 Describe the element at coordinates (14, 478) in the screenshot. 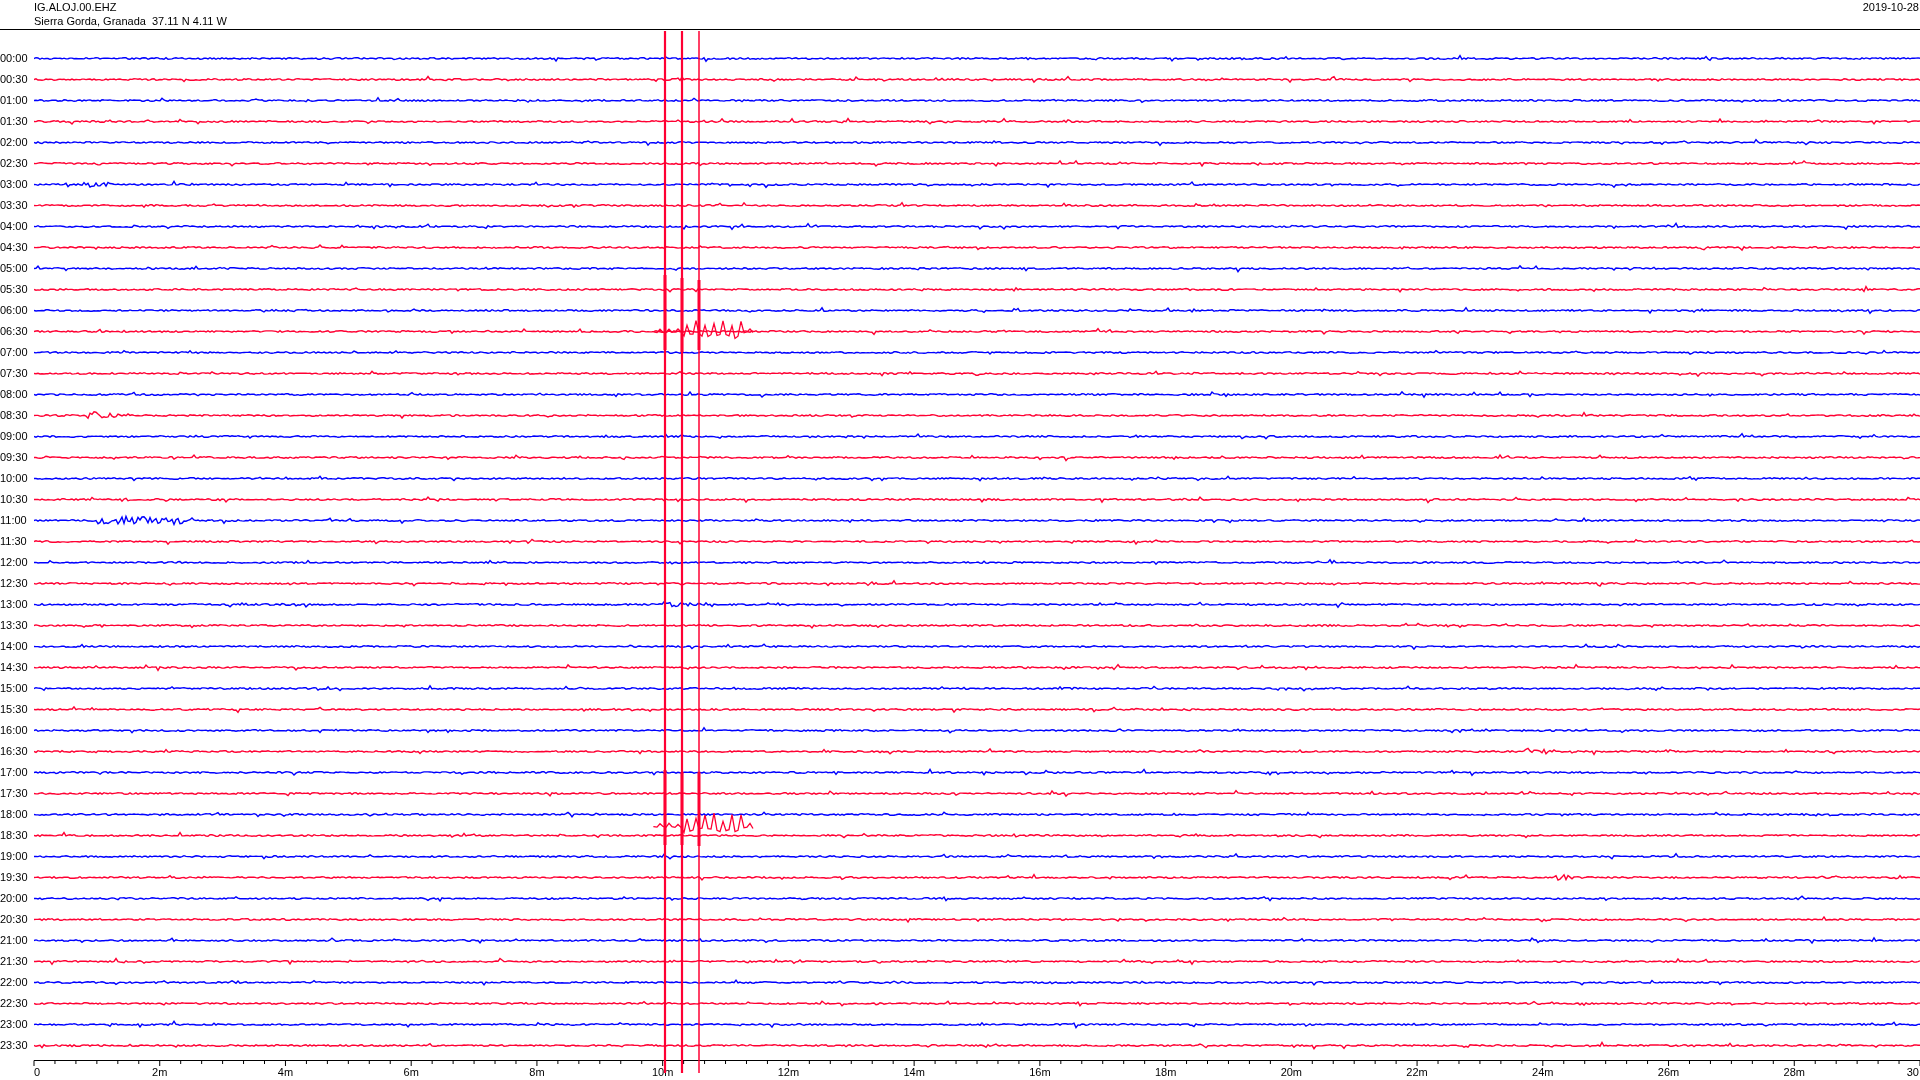

I see `time-label: 10:00` at that location.